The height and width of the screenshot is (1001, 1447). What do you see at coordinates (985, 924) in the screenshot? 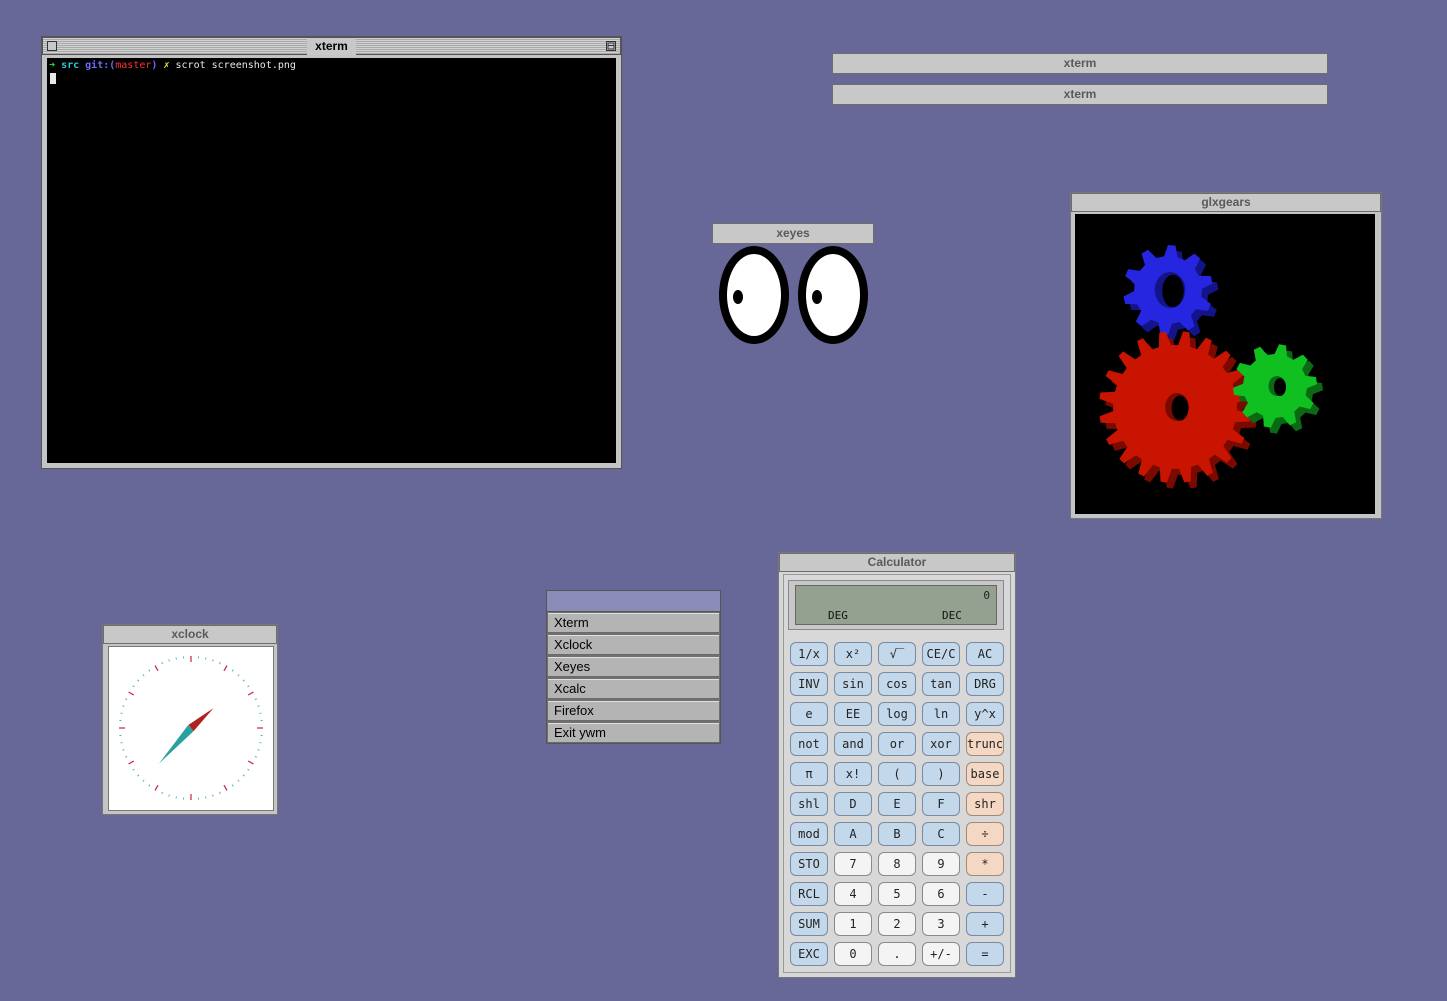
I see `calc-key-sym-9-4: +` at bounding box center [985, 924].